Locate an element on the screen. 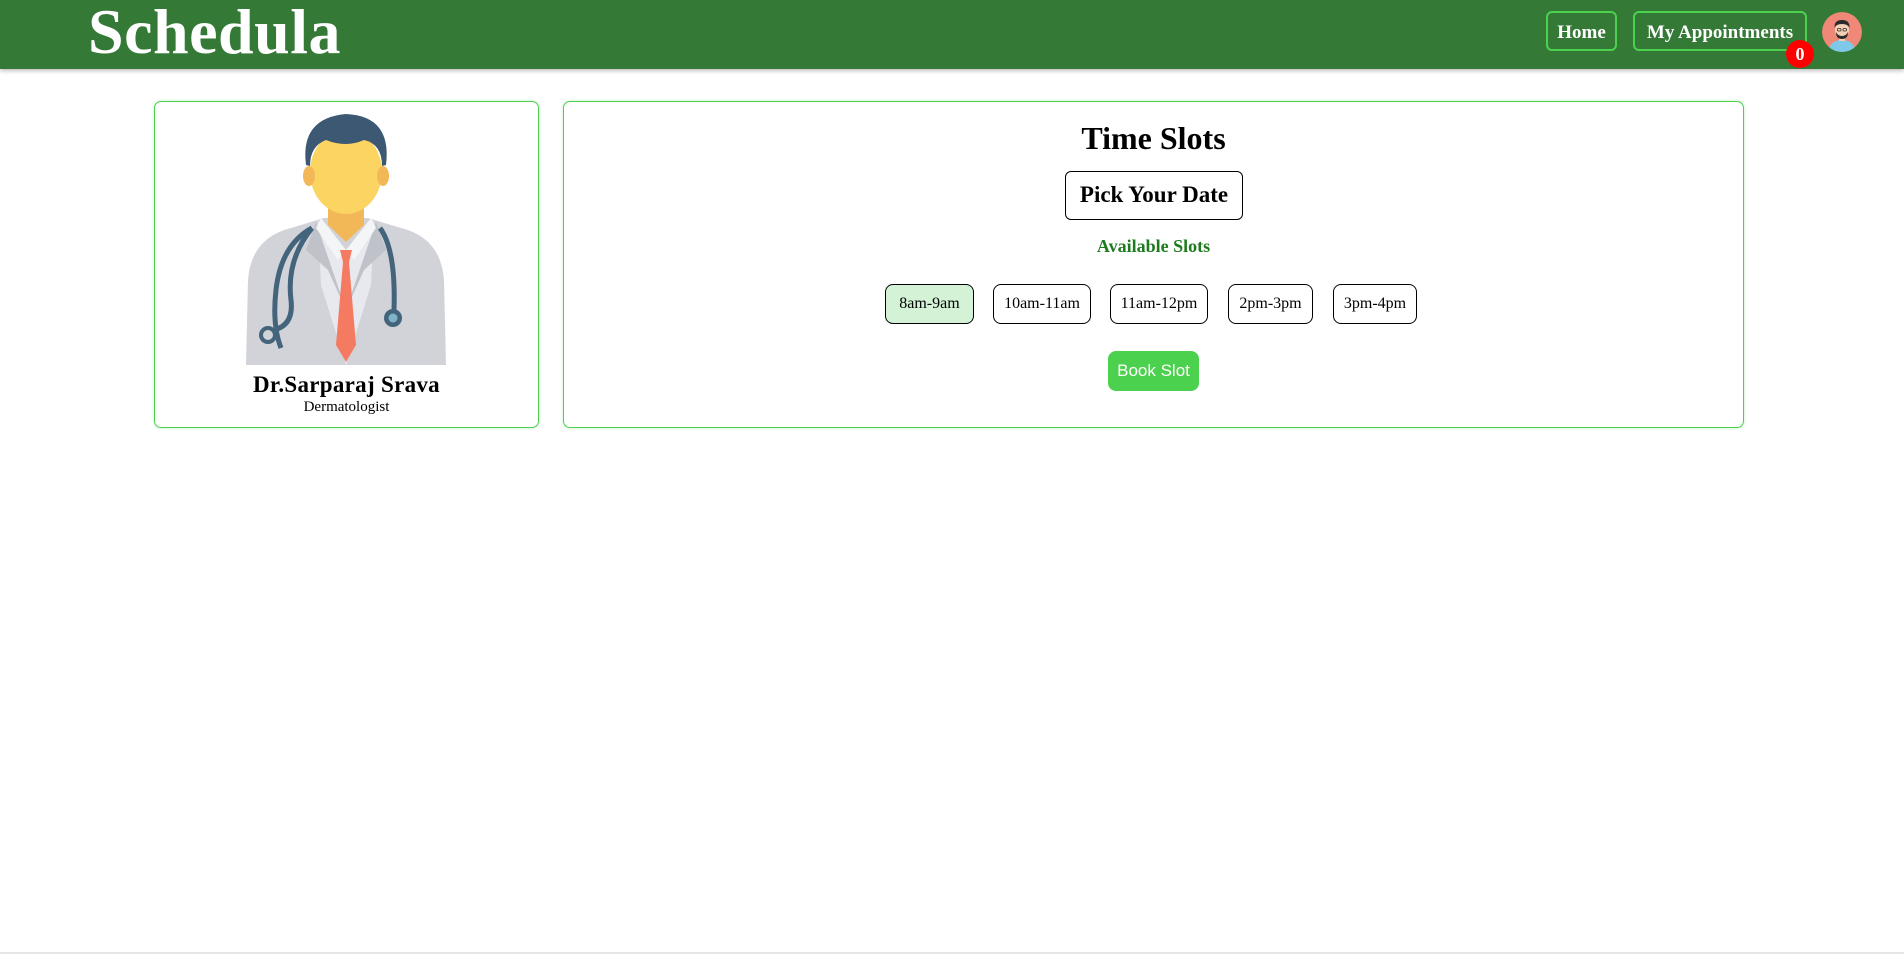 The image size is (1904, 955). top-navbar: Schedula Home My Appointments 0 is located at coordinates (952, 34).